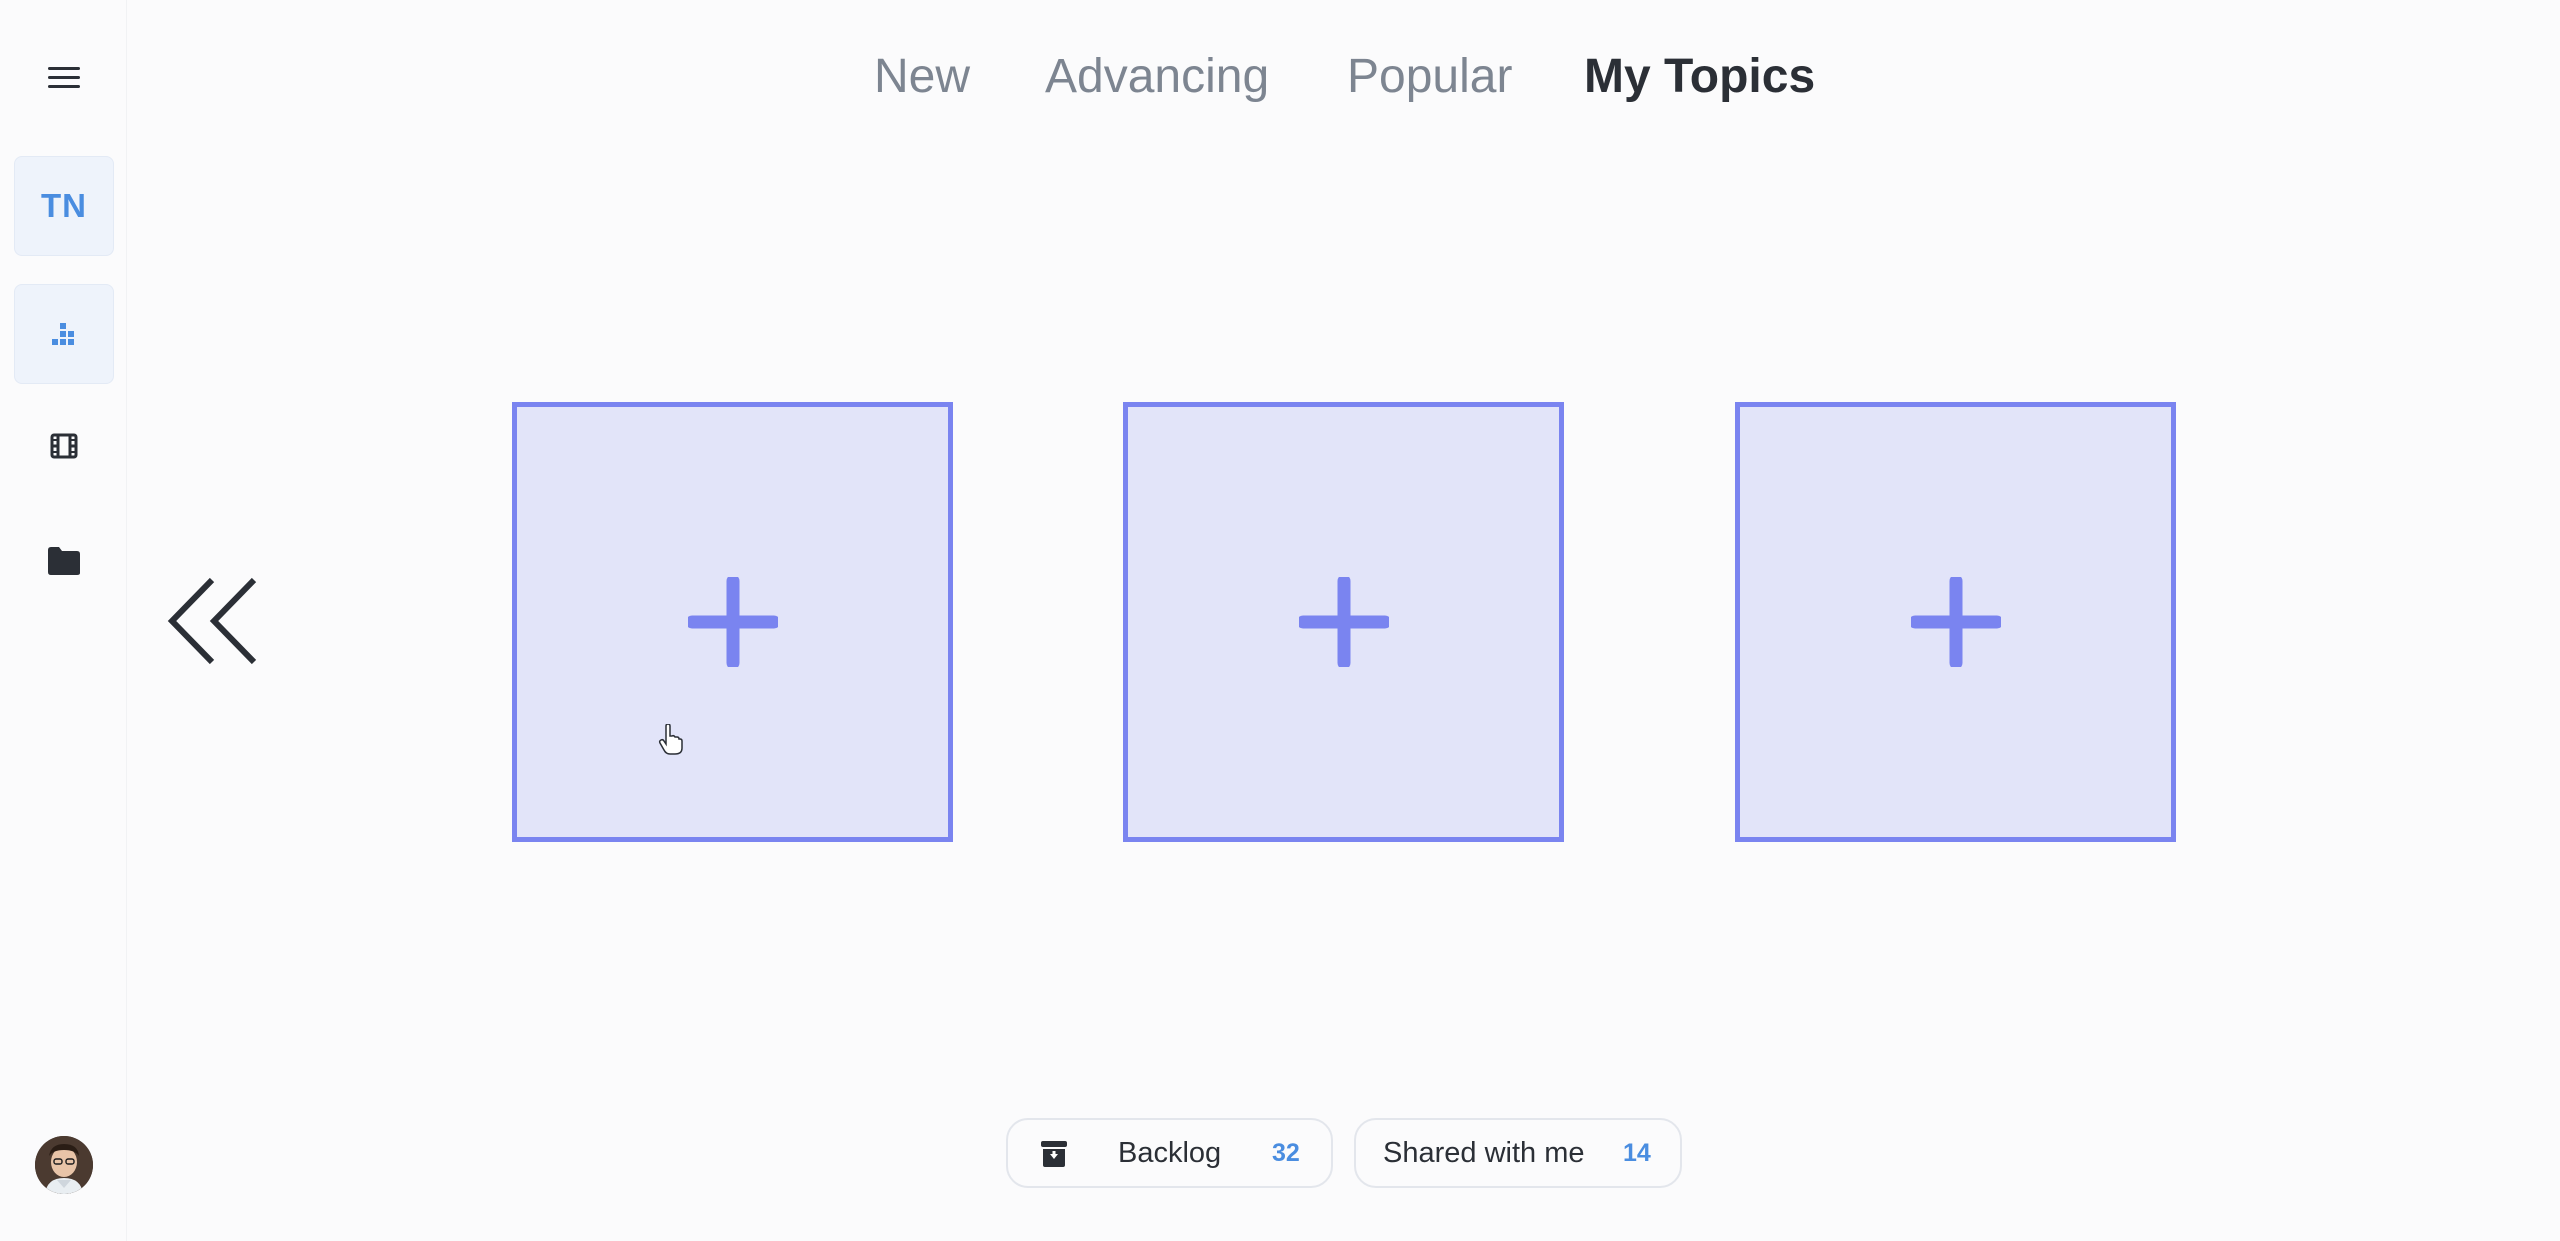  What do you see at coordinates (1286, 1152) in the screenshot?
I see `backlog-count: 32` at bounding box center [1286, 1152].